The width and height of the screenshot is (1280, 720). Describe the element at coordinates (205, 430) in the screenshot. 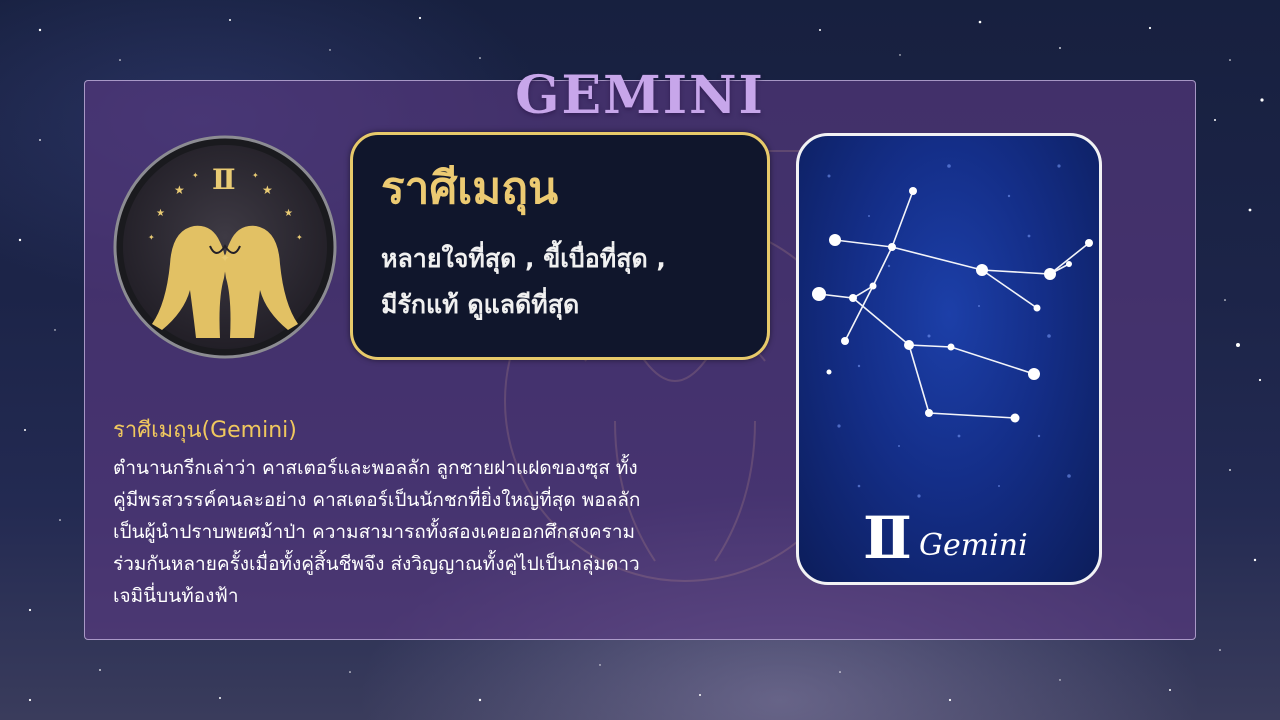

I see `description-heading: ราศีเมถุน(Gemini)` at that location.